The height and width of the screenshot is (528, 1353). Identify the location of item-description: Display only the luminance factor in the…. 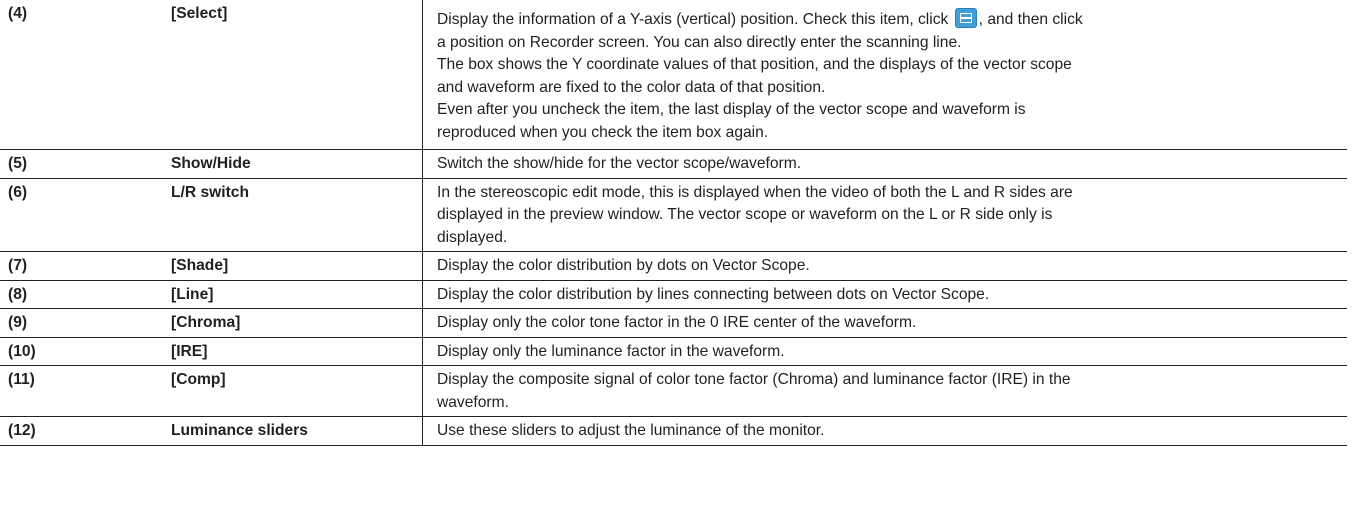
(884, 351).